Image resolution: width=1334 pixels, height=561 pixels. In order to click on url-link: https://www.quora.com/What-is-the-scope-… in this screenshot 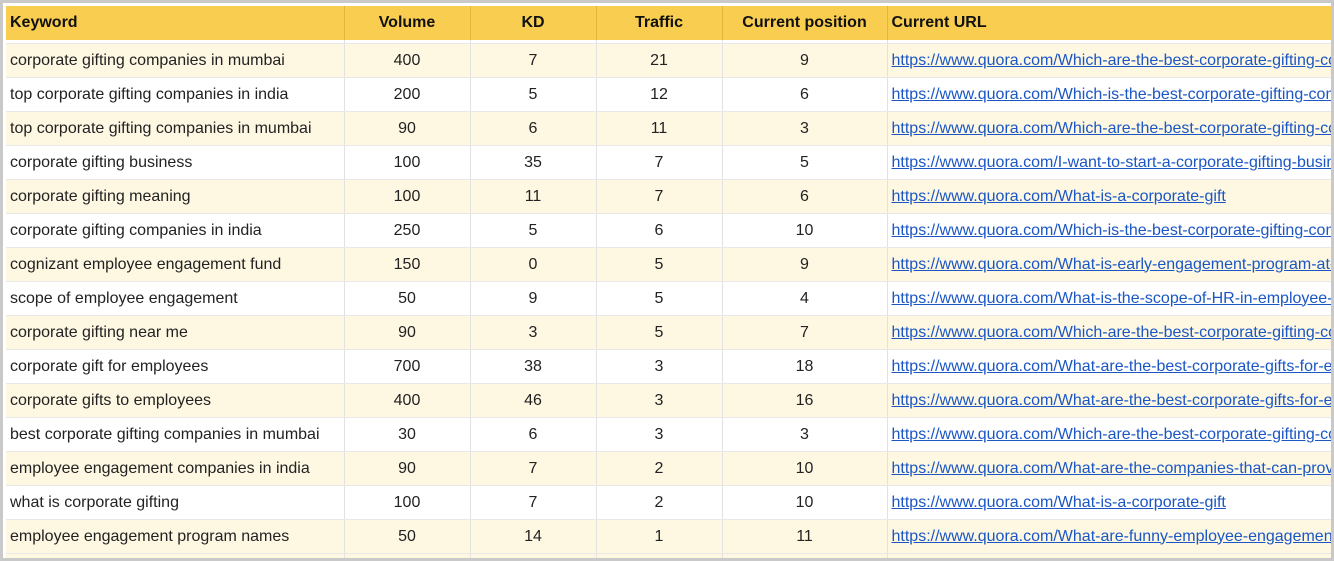, I will do `click(1112, 298)`.